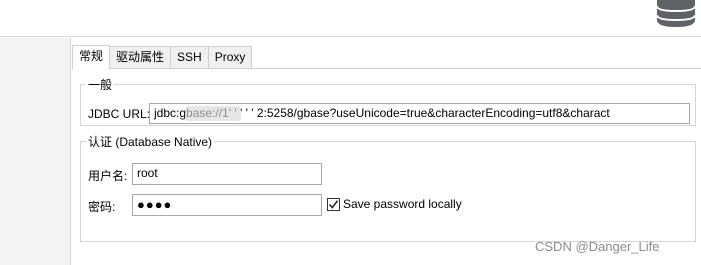 Image resolution: width=701 pixels, height=265 pixels. Describe the element at coordinates (150, 142) in the screenshot. I see `authentication-group-title: 认证 (Database Native)` at that location.